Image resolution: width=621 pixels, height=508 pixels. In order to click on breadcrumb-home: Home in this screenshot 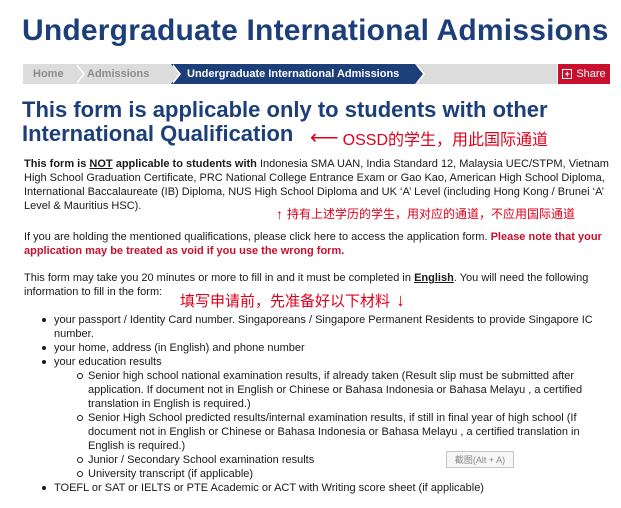, I will do `click(54, 74)`.